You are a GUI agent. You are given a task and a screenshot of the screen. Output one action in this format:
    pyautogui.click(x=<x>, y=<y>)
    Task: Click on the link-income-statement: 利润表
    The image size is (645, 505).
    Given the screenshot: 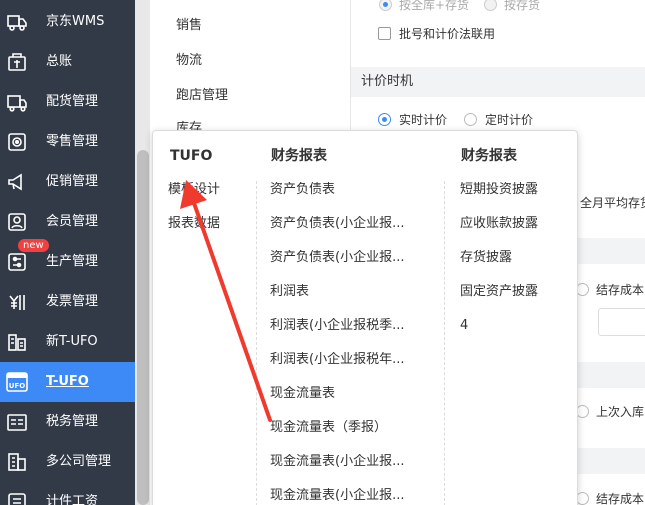 What is the action you would take?
    pyautogui.click(x=345, y=292)
    